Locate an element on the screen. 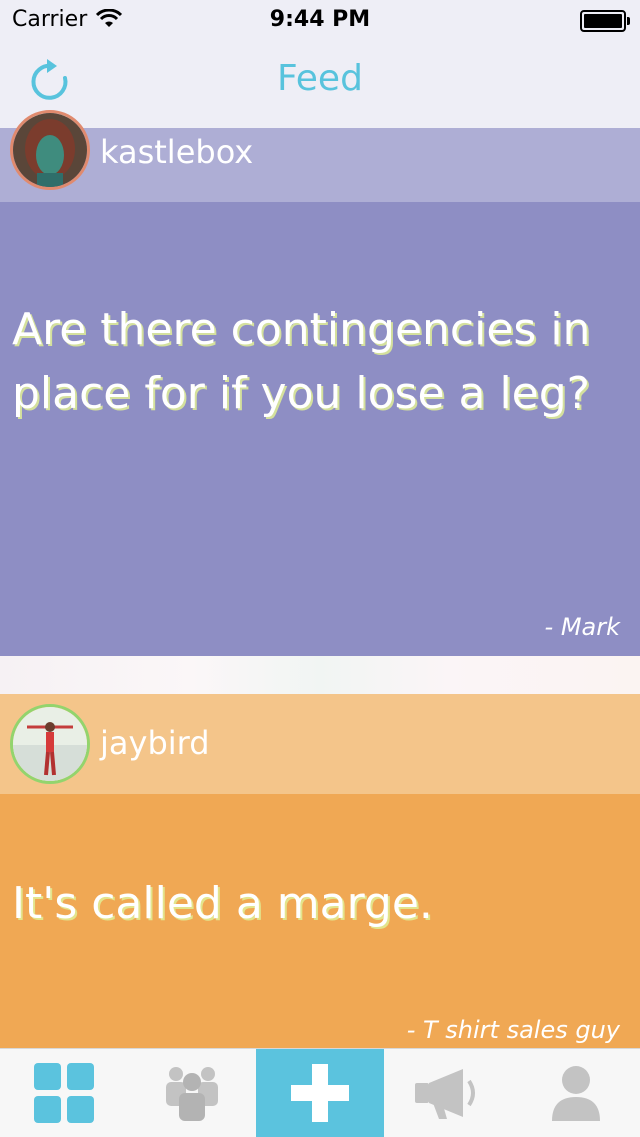 This screenshot has width=640, height=1137. profile-icon is located at coordinates (576, 1093).